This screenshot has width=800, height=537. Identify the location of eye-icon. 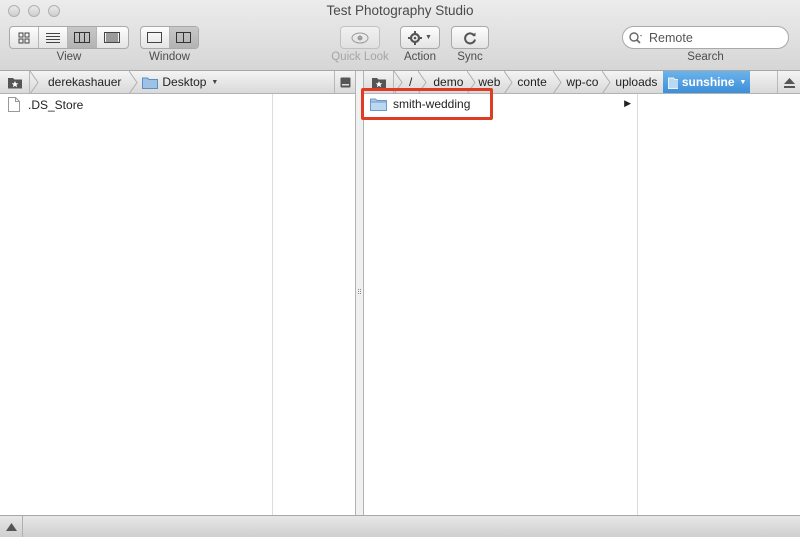
(360, 37).